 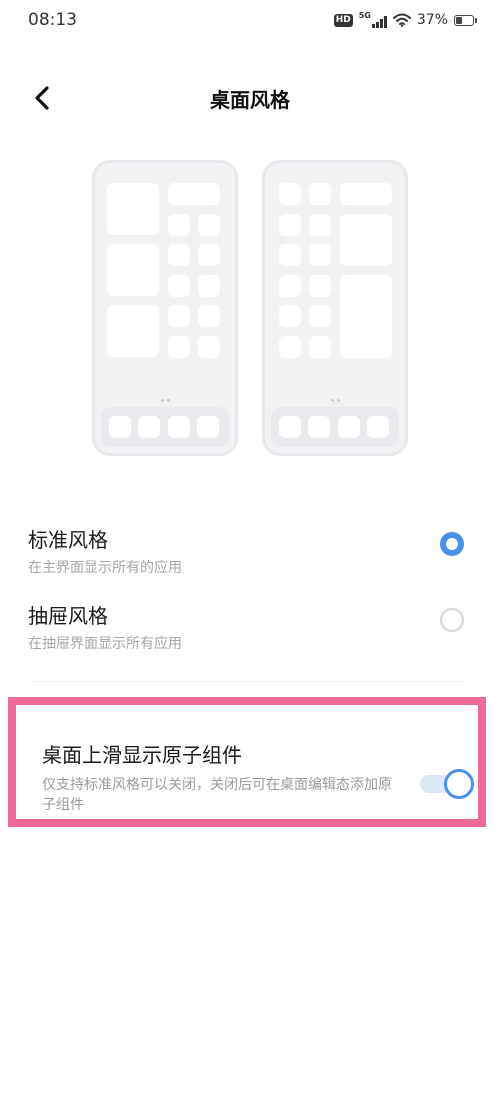 What do you see at coordinates (373, 20) in the screenshot?
I see `cellular-signal-icon: 5G` at bounding box center [373, 20].